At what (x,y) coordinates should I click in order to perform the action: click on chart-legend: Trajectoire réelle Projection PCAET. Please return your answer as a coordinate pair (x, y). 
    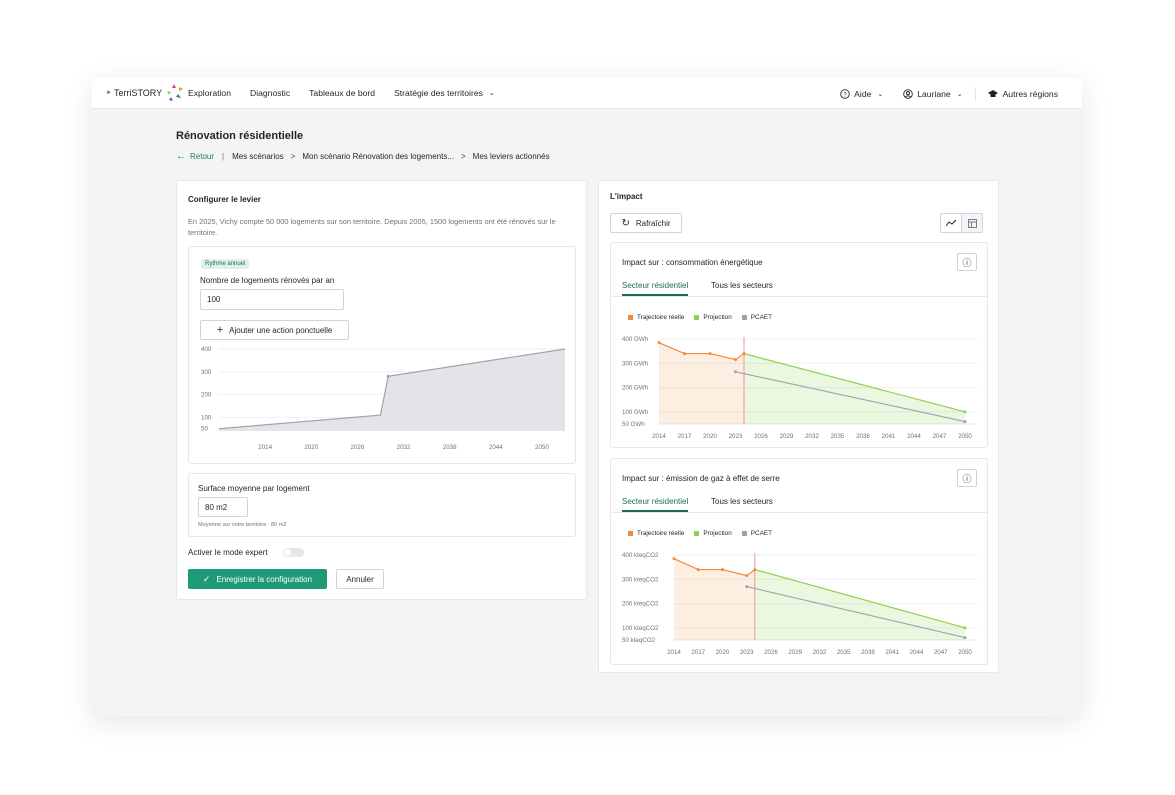
    Looking at the image, I should click on (705, 533).